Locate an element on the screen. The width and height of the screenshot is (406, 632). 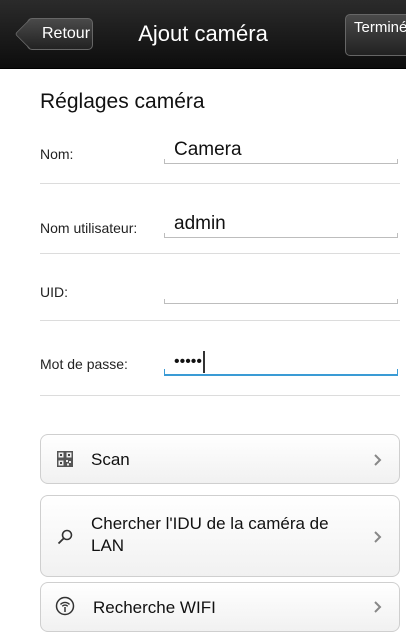
done-button-label: Terminé is located at coordinates (380, 27).